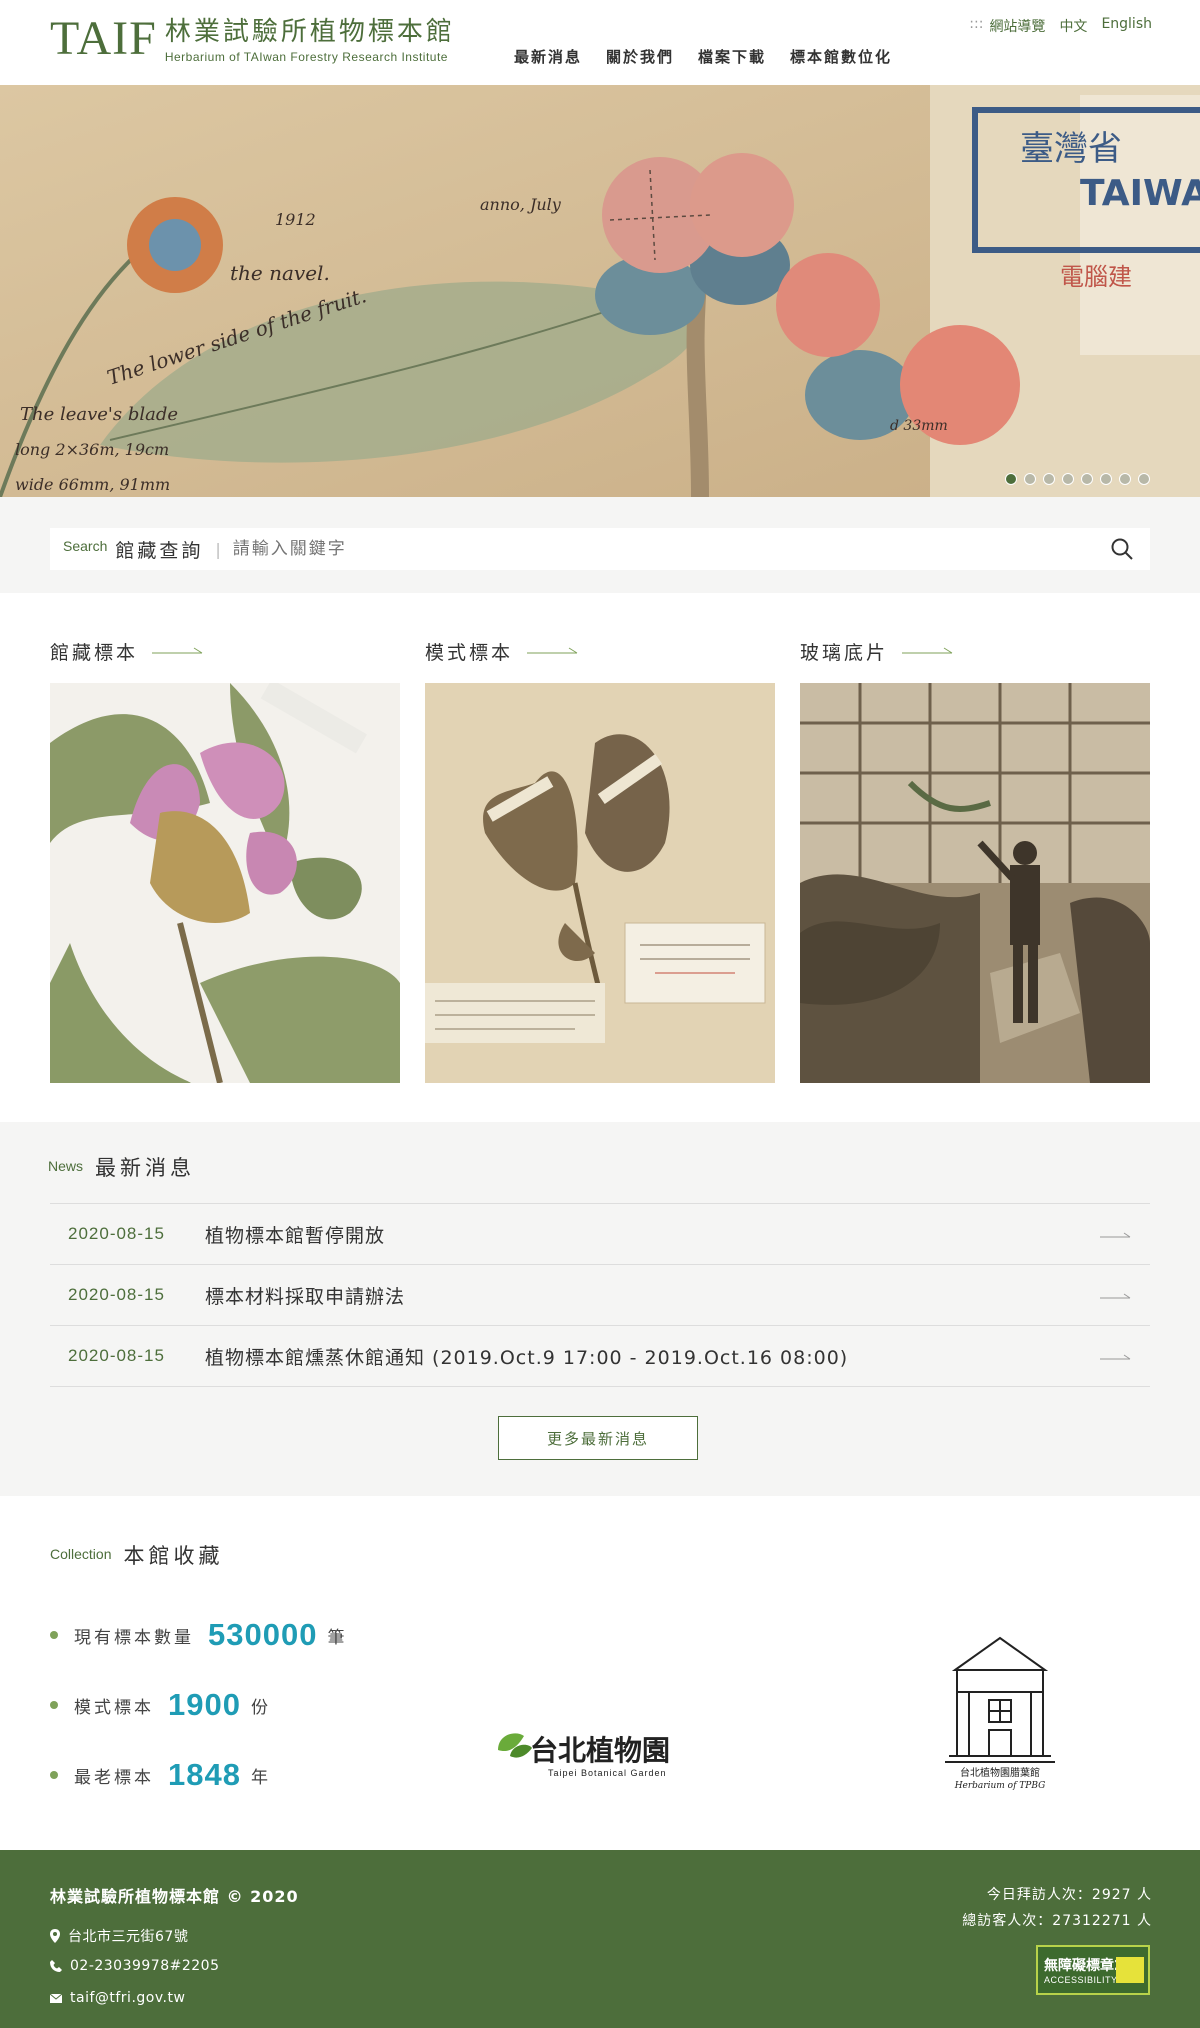 The image size is (1200, 2028). I want to click on category-card-types: 模式標本, so click(600, 859).